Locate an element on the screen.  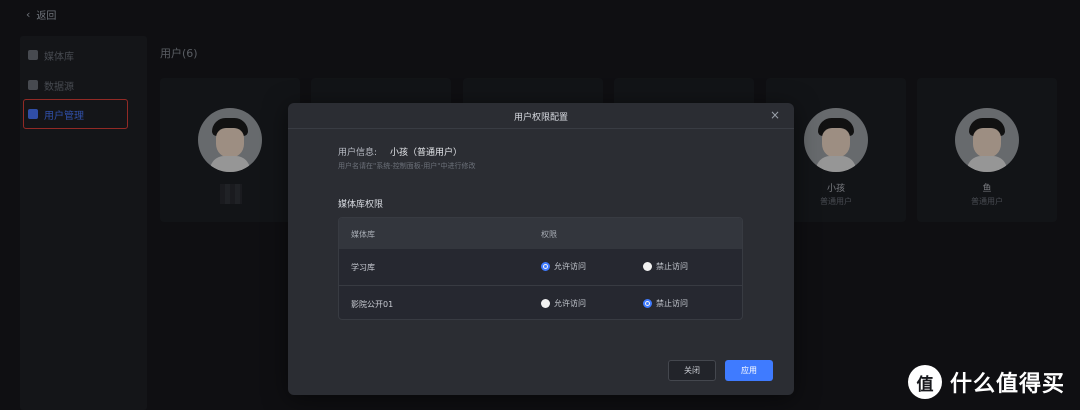
close-icon: × is located at coordinates (775, 115).